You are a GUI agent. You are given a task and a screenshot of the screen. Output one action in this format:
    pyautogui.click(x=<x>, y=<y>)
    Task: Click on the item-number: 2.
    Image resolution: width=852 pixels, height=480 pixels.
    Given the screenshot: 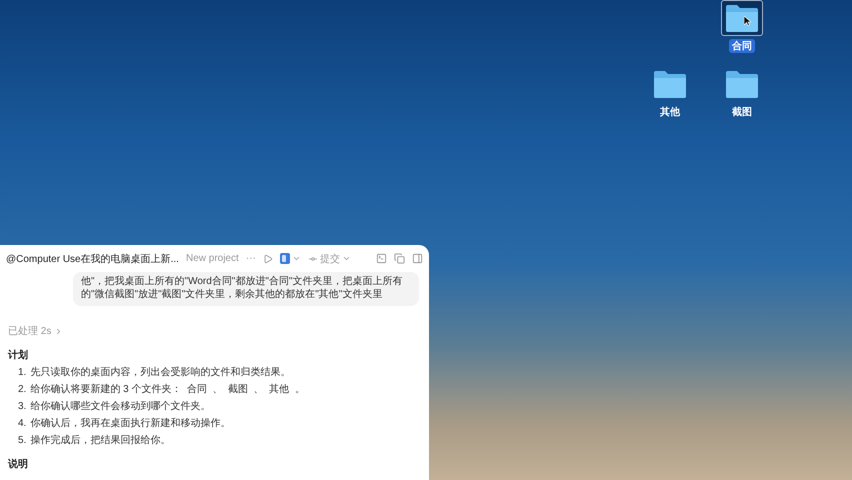 What is the action you would take?
    pyautogui.click(x=22, y=390)
    